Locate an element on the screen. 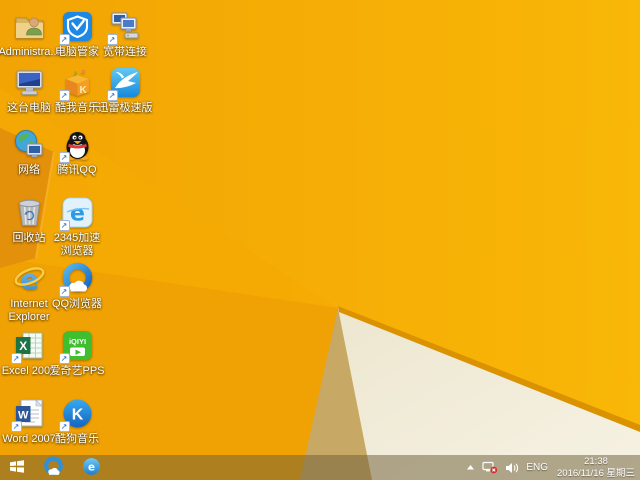  desktop-icon-label: 2345加速浏览器 is located at coordinates (77, 244).